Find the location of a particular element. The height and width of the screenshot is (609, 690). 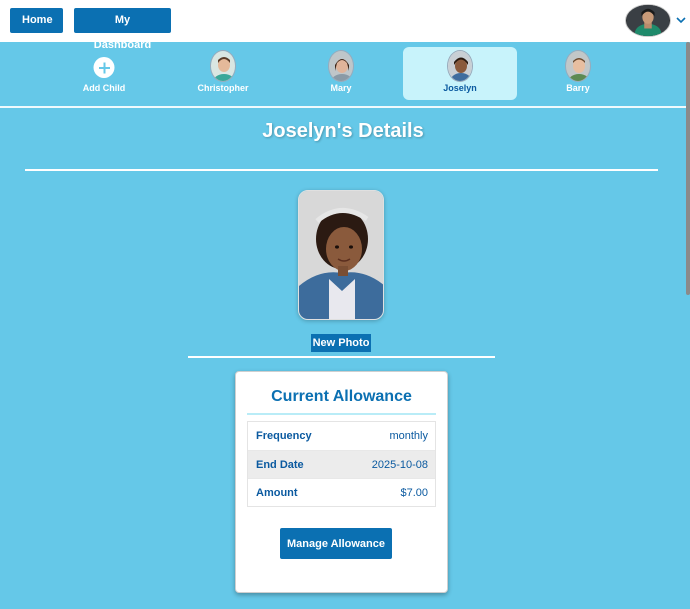

row-value: 2025-10-08 is located at coordinates (399, 465).